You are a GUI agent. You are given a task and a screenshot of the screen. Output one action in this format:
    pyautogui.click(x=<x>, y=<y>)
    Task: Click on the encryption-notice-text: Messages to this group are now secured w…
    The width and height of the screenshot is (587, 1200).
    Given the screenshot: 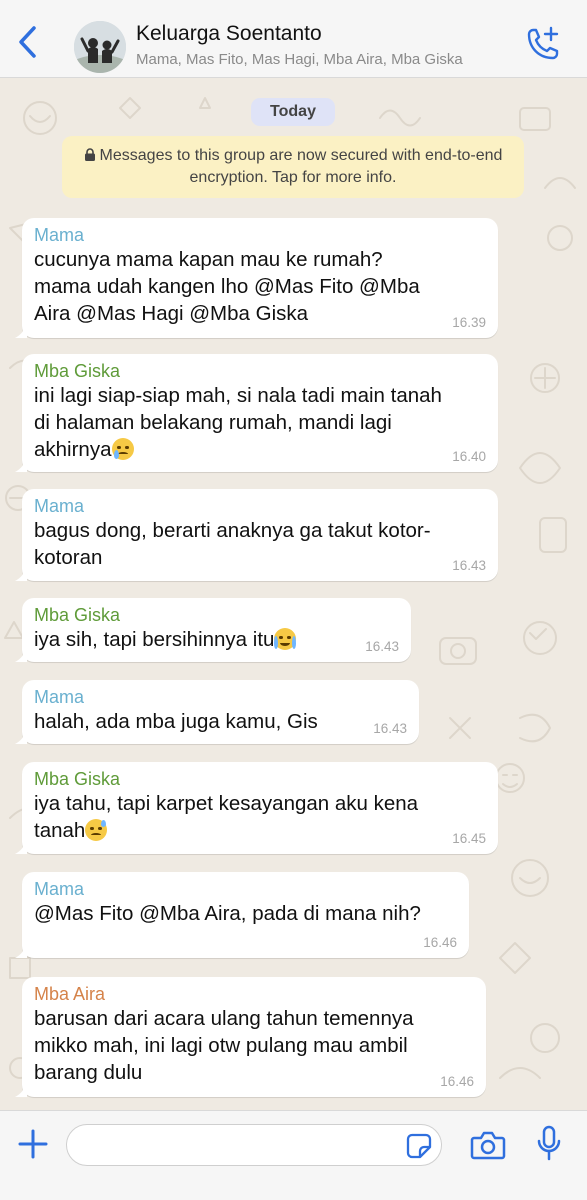 What is the action you would take?
    pyautogui.click(x=301, y=166)
    